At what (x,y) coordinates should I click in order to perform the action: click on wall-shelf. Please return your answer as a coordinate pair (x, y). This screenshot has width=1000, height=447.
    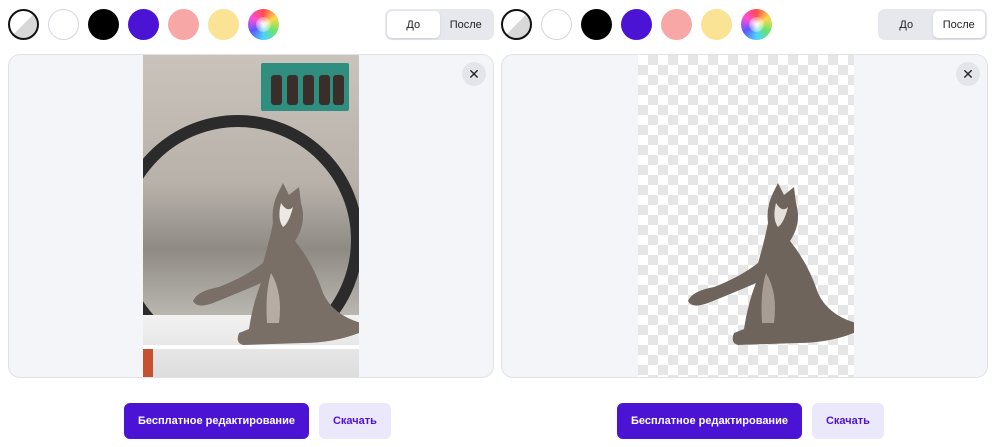
    Looking at the image, I should click on (305, 87).